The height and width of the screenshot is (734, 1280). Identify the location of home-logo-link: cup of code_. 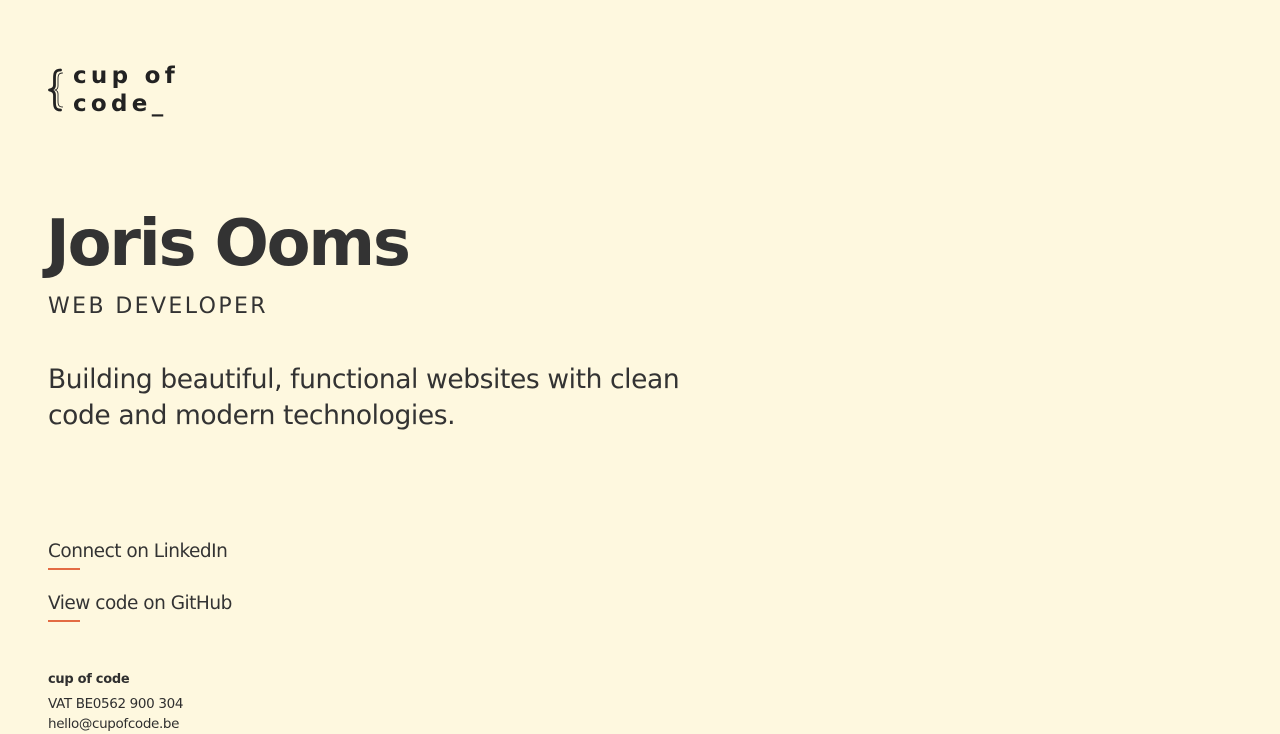
(118, 90).